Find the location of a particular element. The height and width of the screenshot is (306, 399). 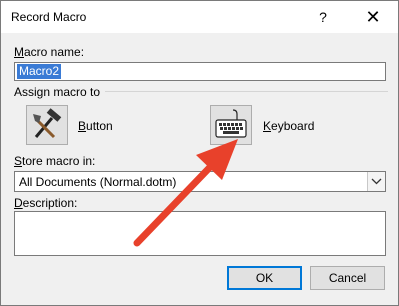

macro-name-label: Macro name: is located at coordinates (49, 52).